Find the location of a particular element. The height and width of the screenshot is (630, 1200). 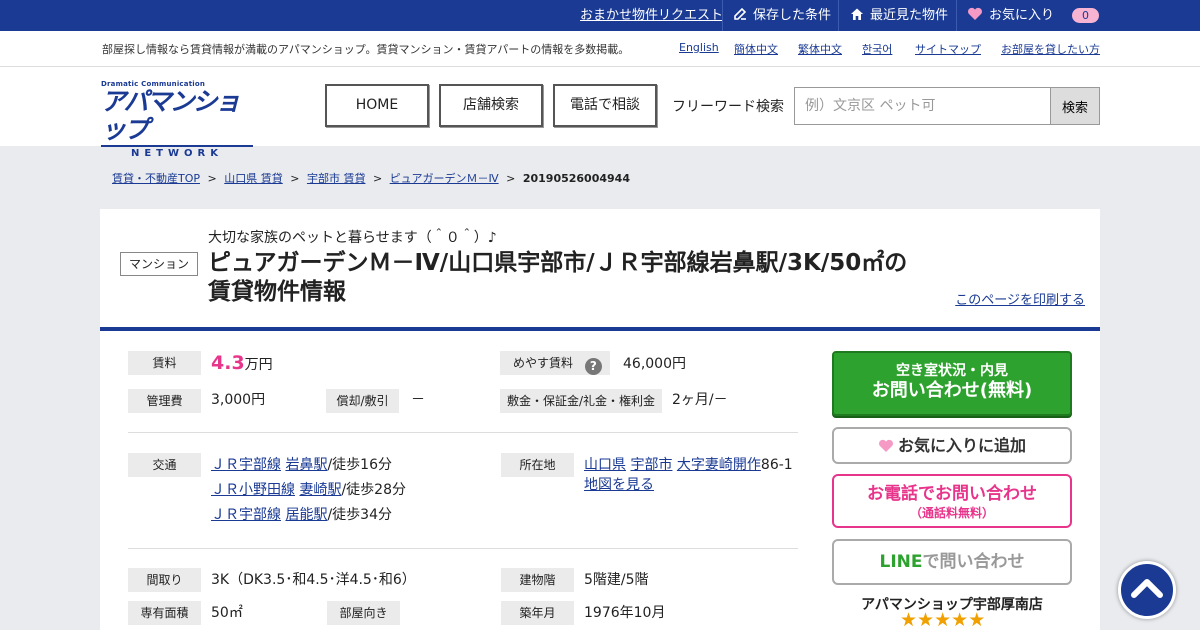

address-label: 所在地 is located at coordinates (537, 465).